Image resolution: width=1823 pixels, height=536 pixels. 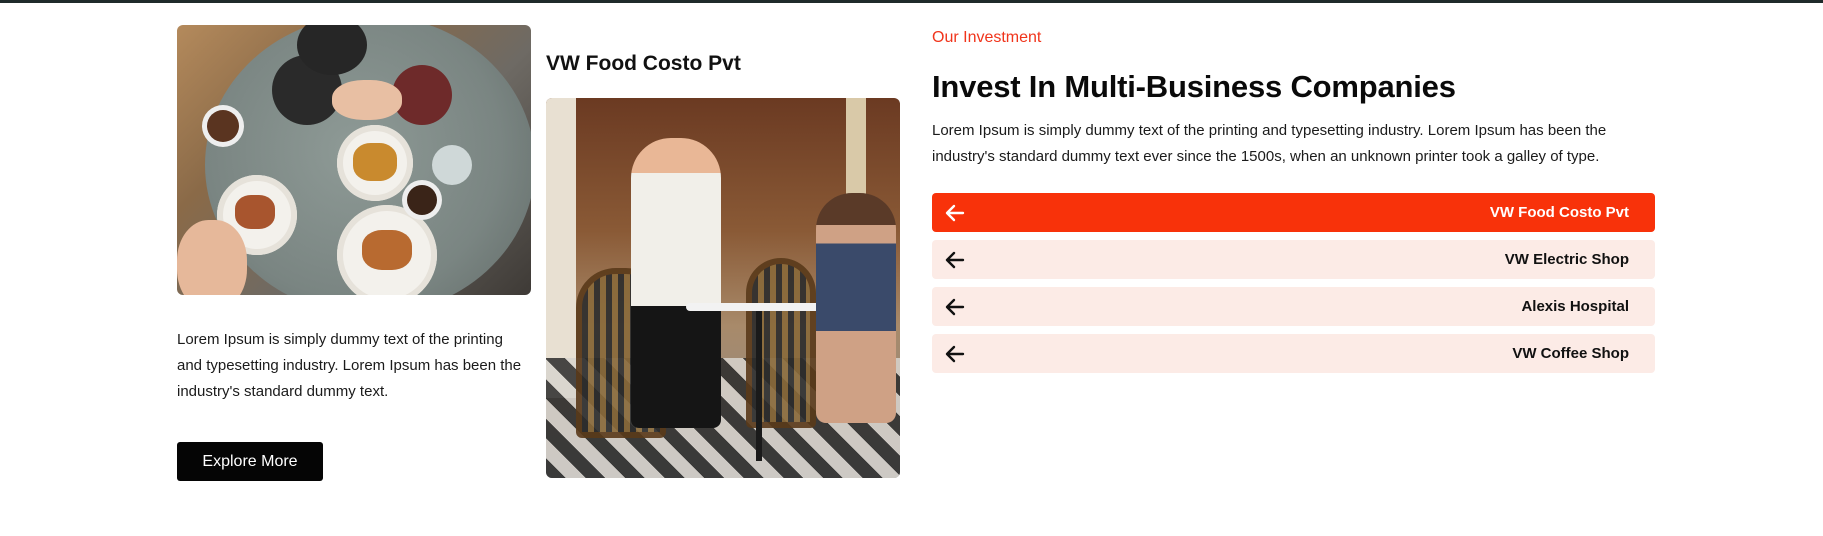 I want to click on seated-woman-figure, so click(x=856, y=308).